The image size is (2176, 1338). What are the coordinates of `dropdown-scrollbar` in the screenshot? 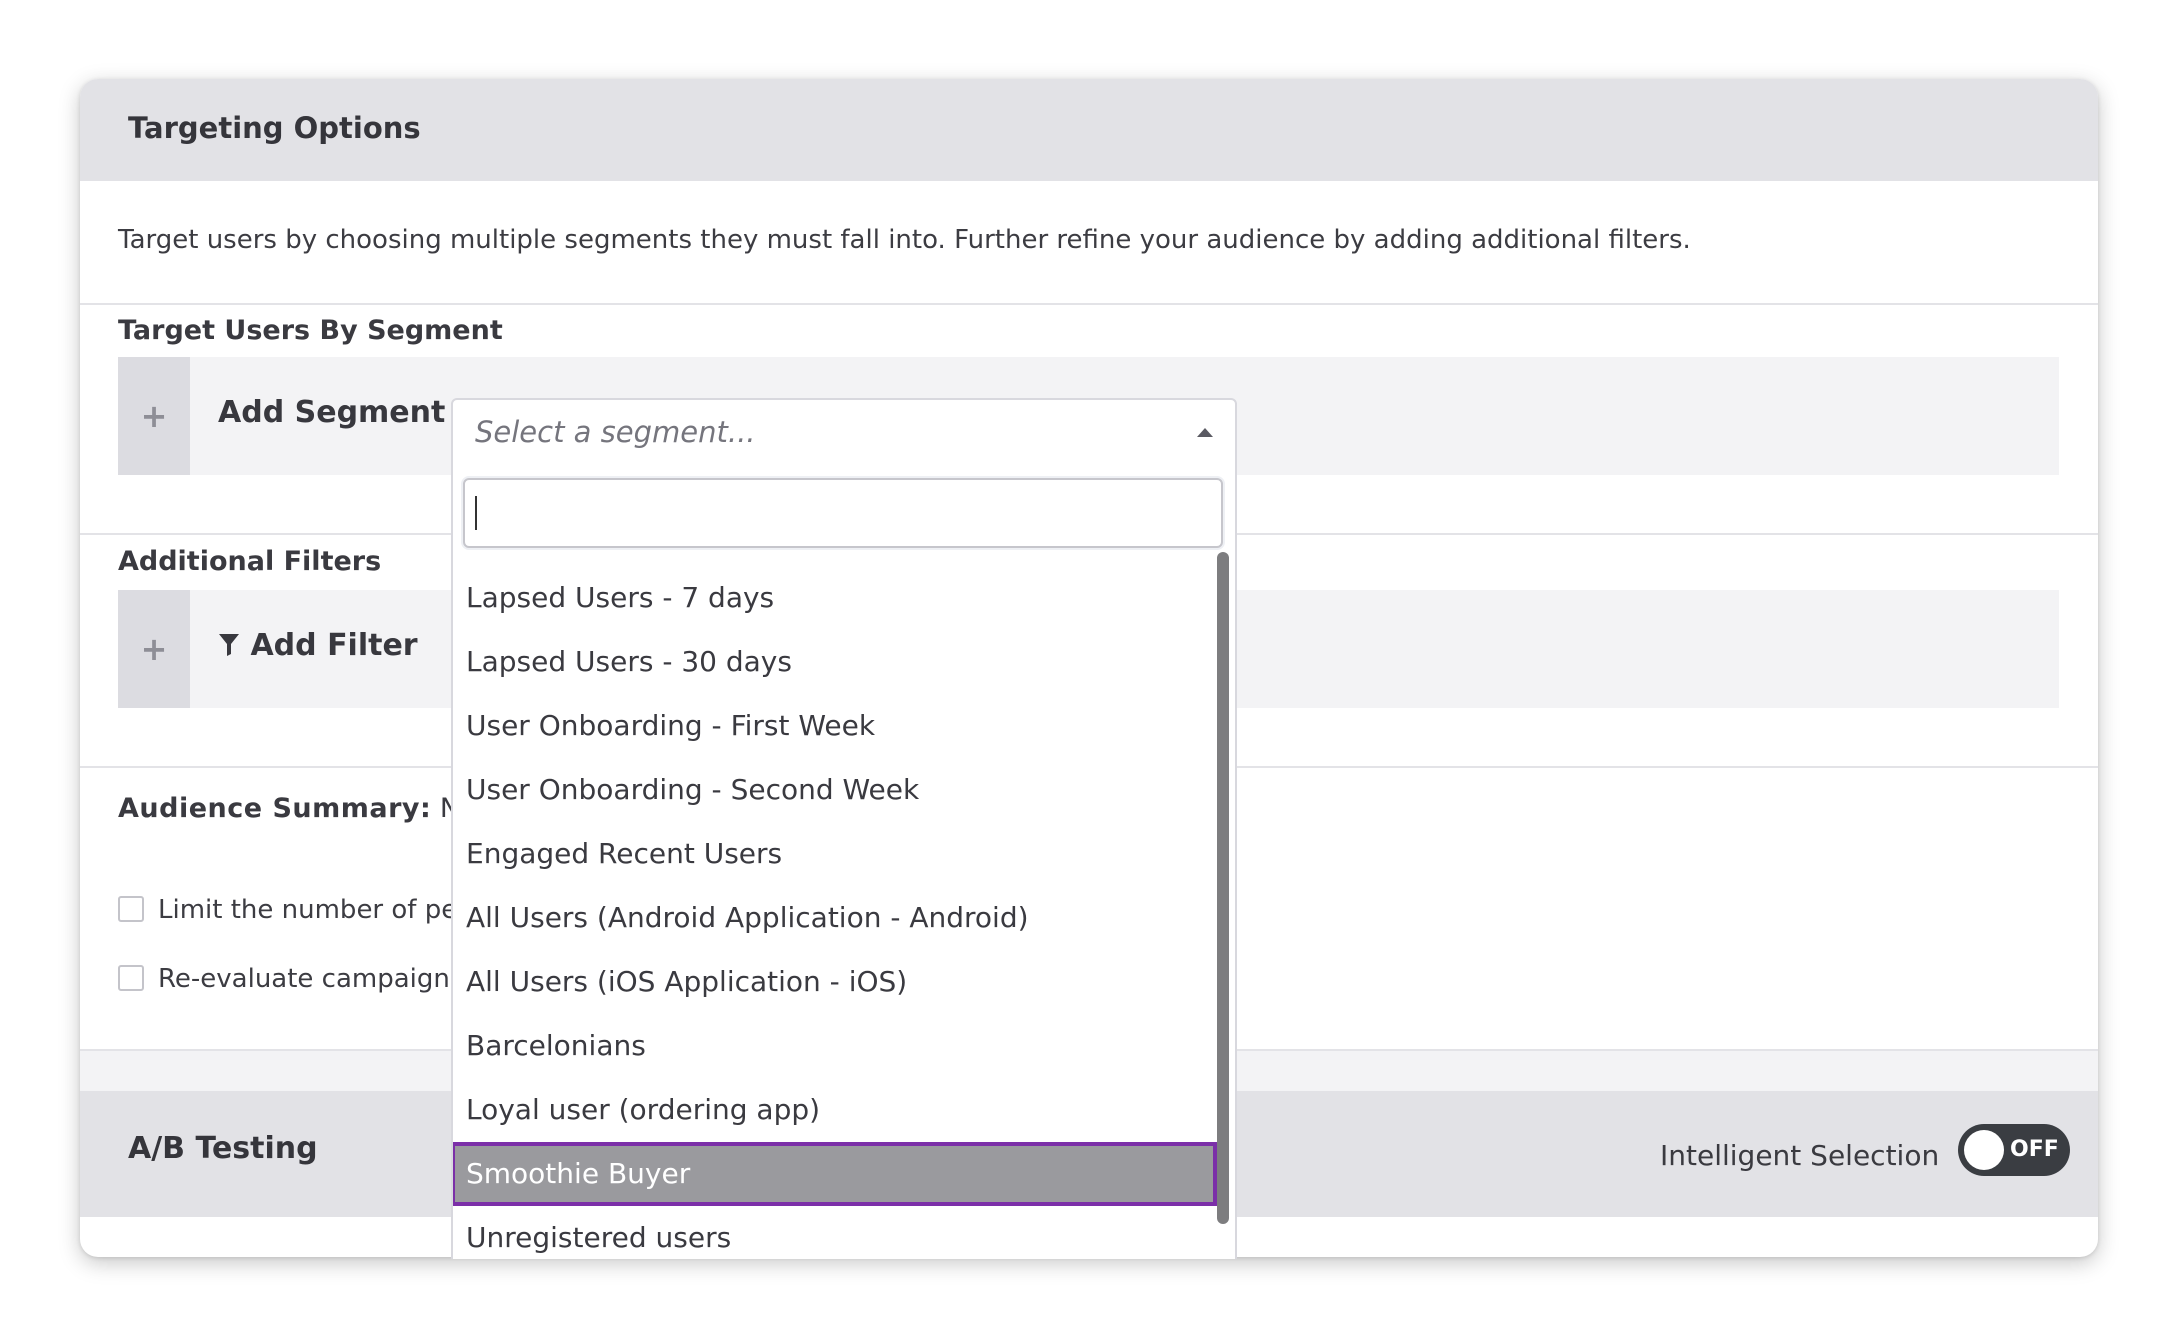 It's located at (1223, 888).